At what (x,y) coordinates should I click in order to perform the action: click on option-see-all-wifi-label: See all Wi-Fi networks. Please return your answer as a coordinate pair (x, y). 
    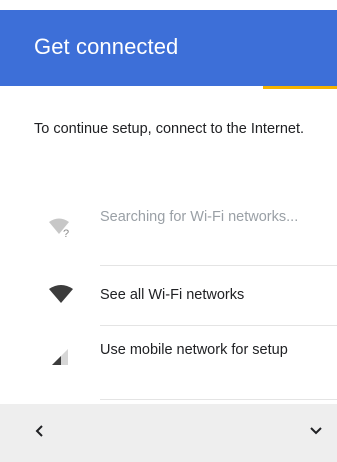
    Looking at the image, I should click on (172, 295).